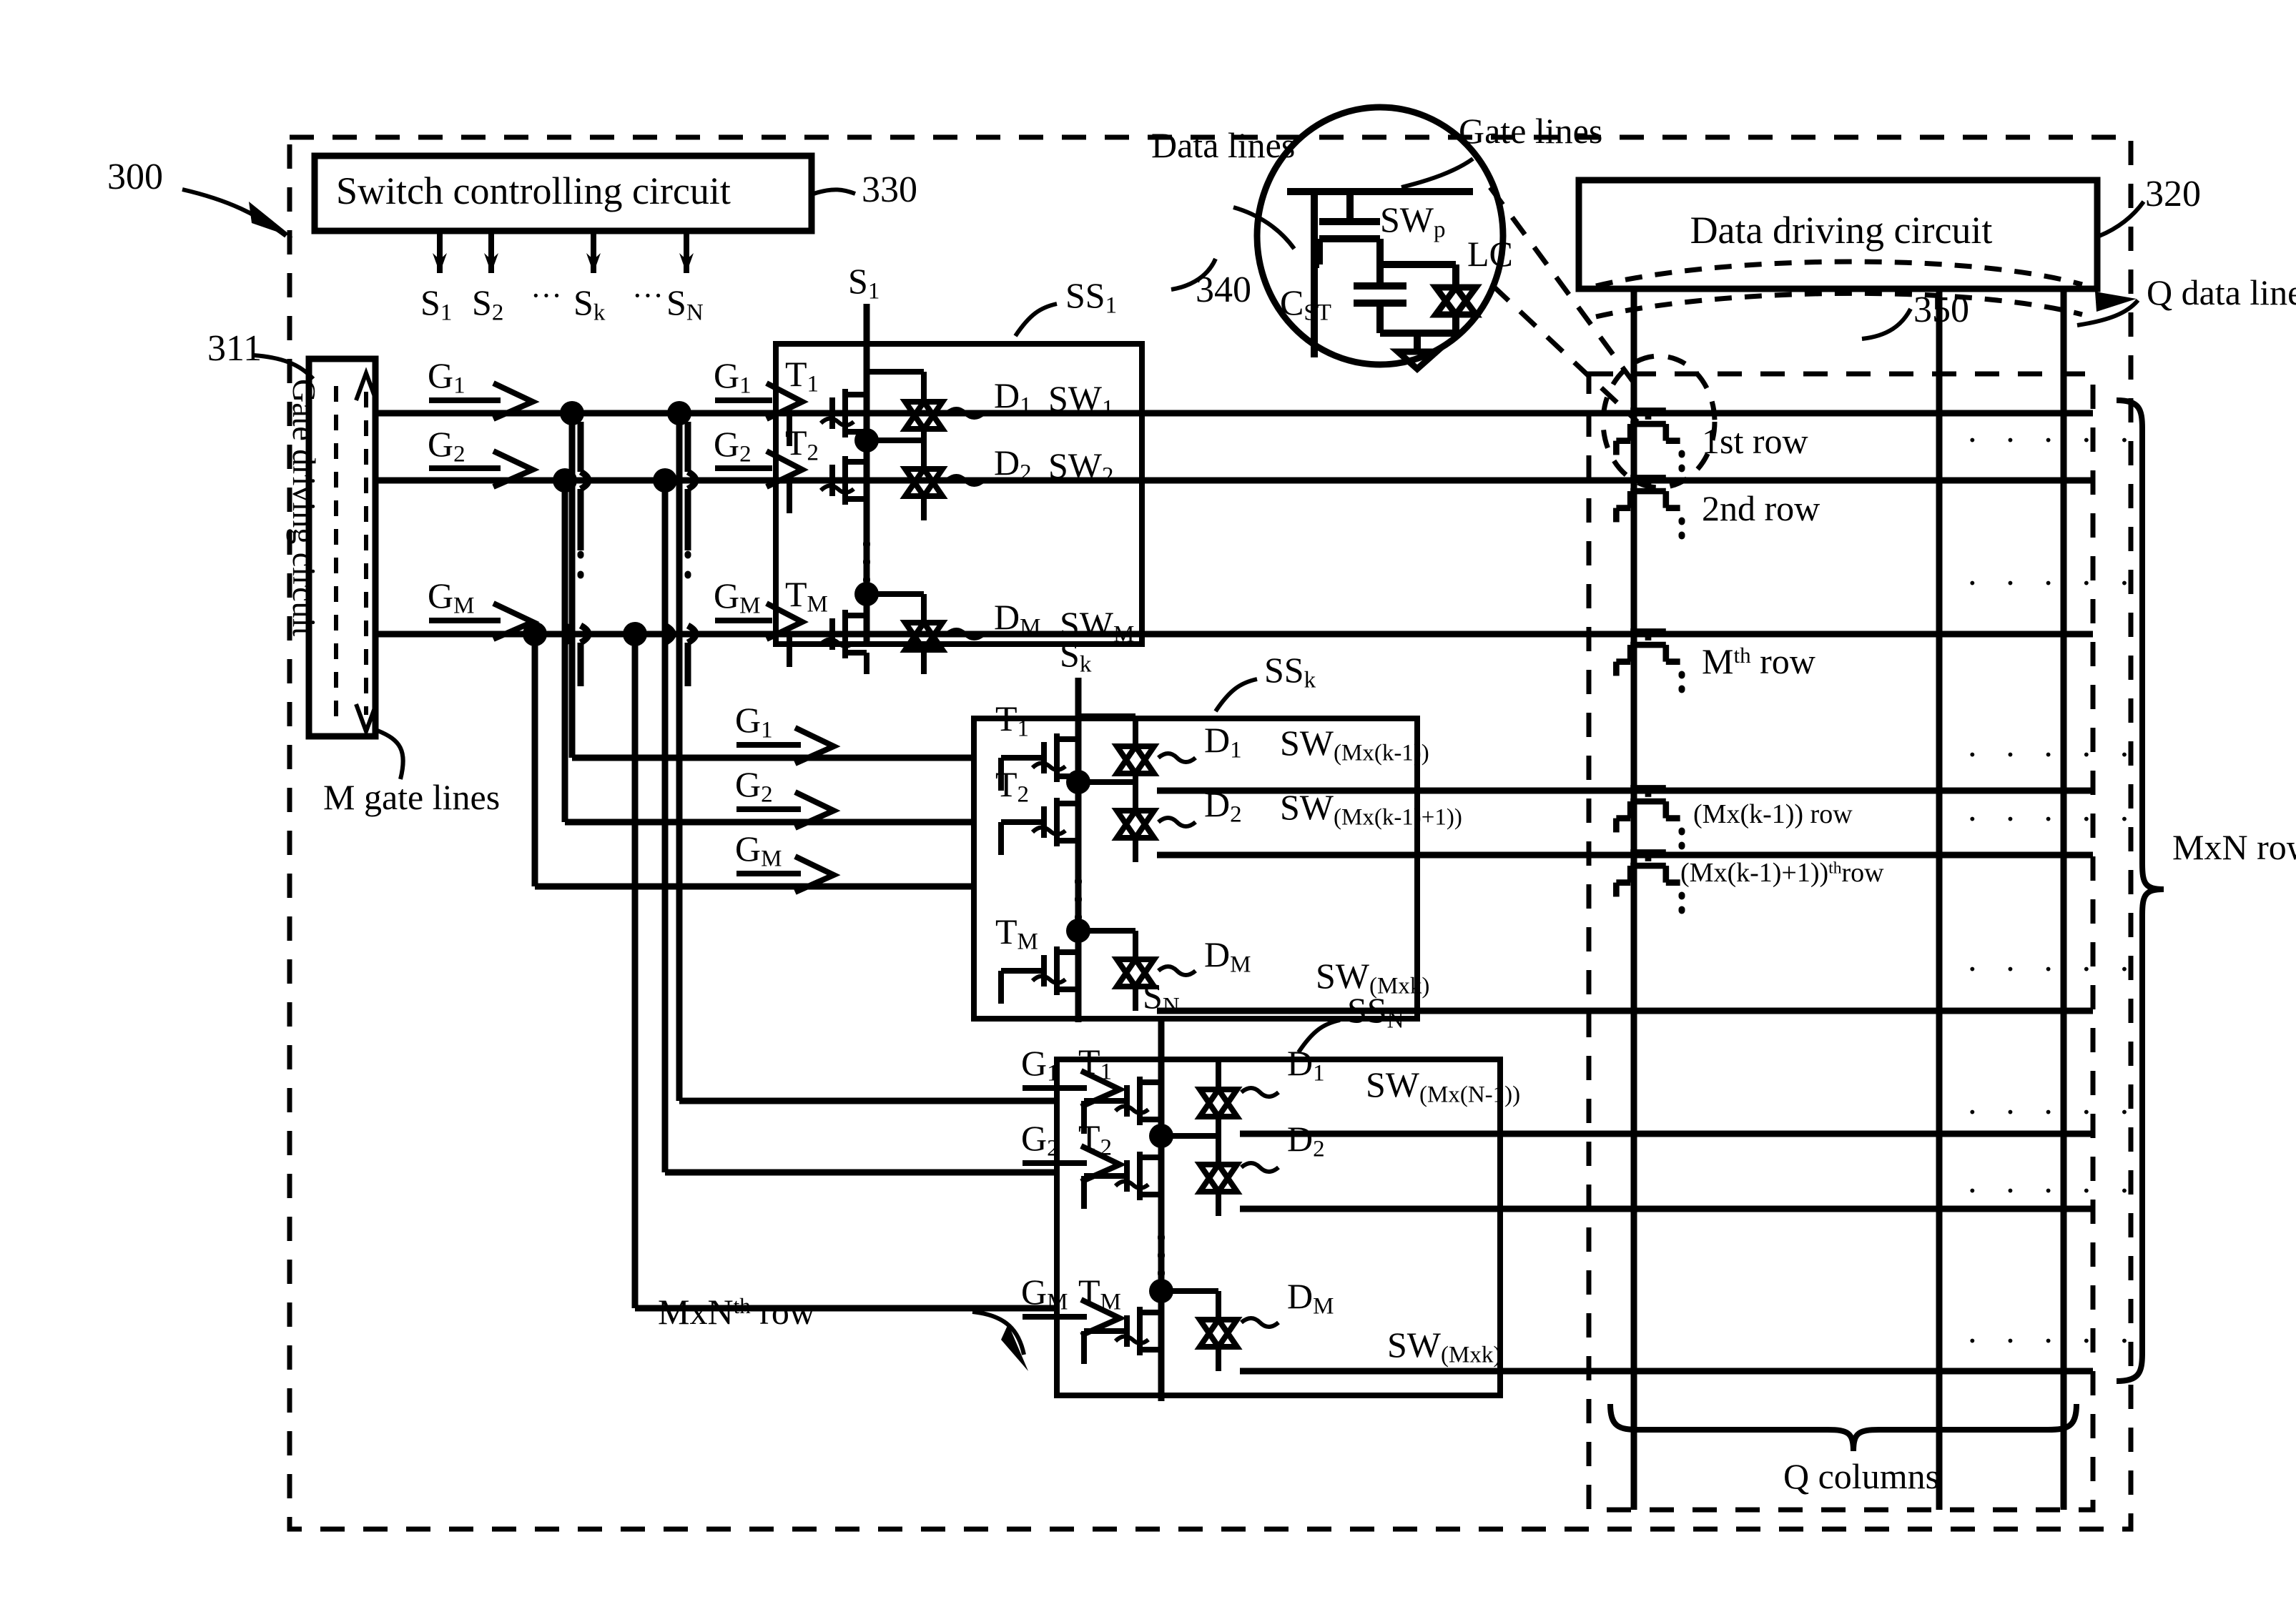 This screenshot has height=1602, width=2296. I want to click on gate-label-g1-d: G1, so click(1040, 1065).